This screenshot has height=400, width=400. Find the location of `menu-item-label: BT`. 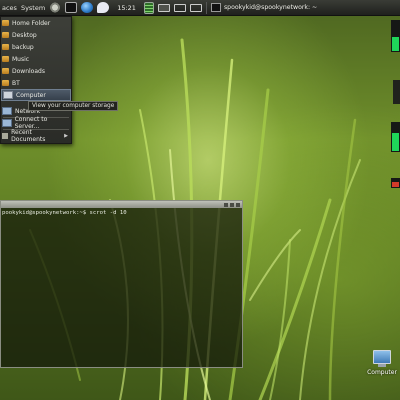

menu-item-label: BT is located at coordinates (16, 83).